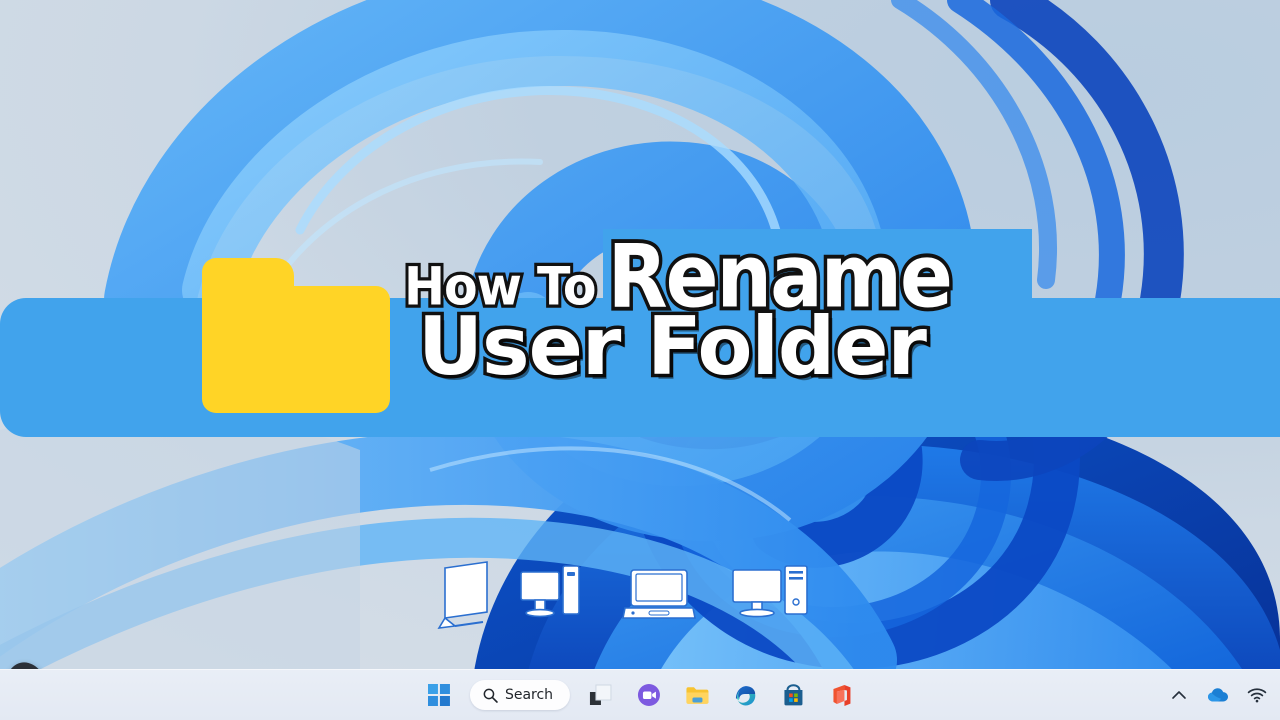 This screenshot has width=1280, height=720. I want to click on onedrive-tray-icon, so click(1218, 695).